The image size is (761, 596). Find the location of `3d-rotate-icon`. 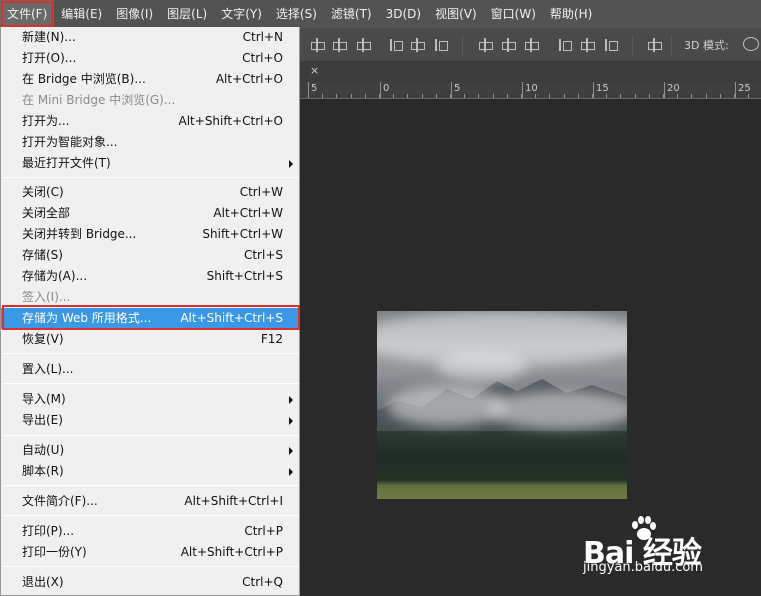

3d-rotate-icon is located at coordinates (751, 44).